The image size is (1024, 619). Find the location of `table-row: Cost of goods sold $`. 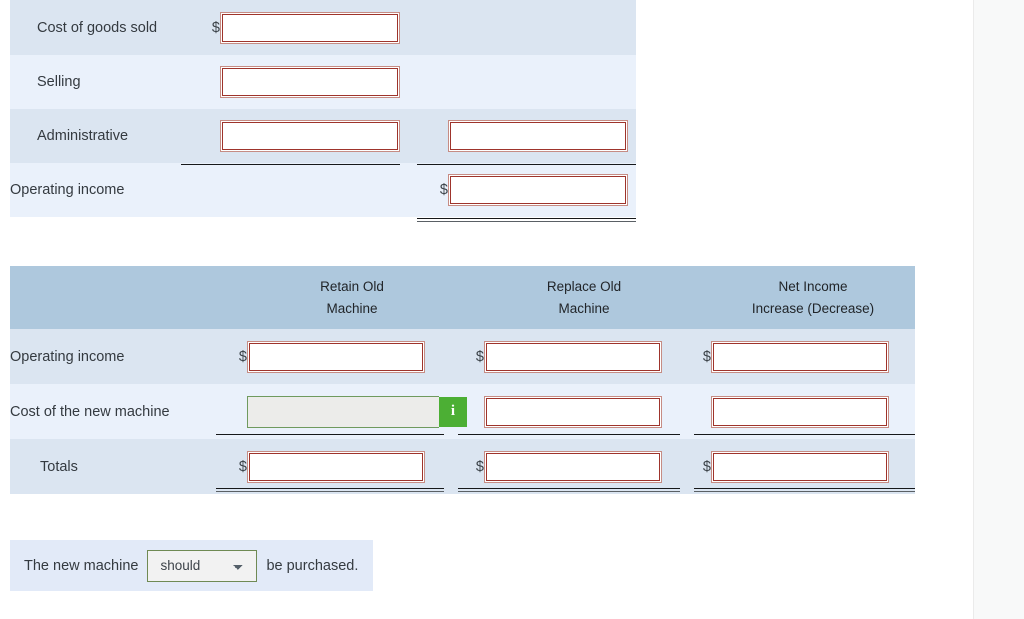

table-row: Cost of goods sold $ is located at coordinates (323, 27).